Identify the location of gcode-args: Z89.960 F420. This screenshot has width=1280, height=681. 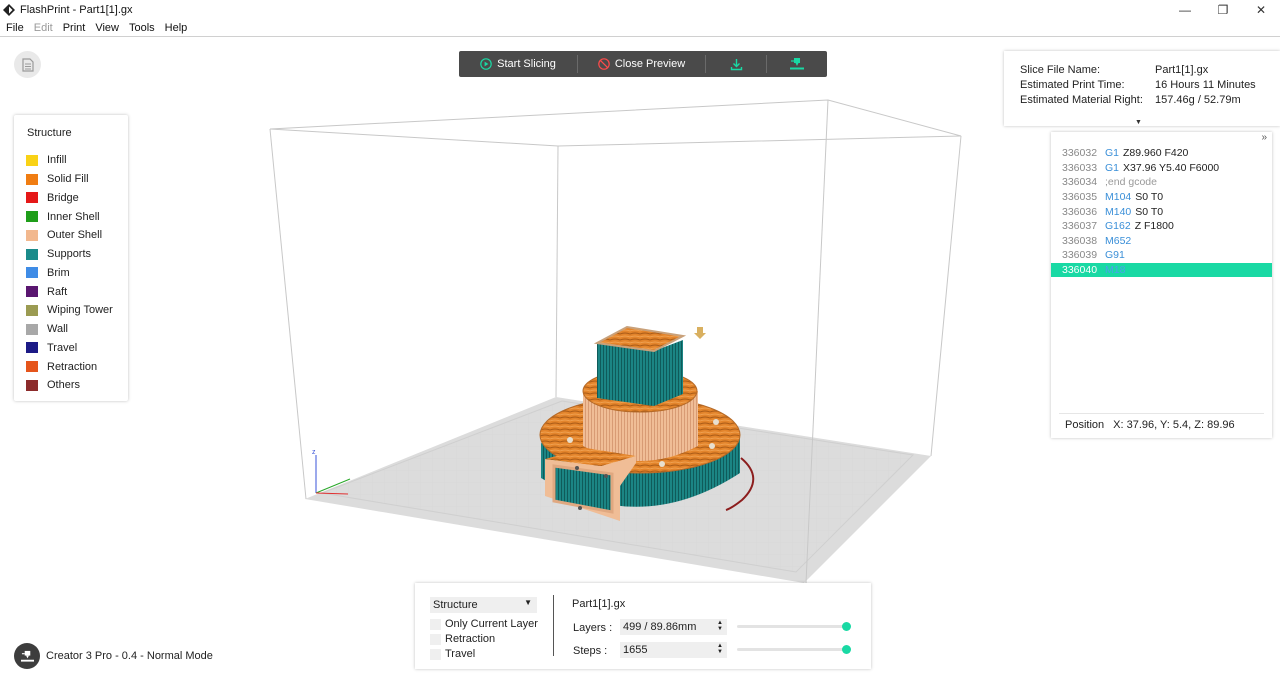
(1156, 153).